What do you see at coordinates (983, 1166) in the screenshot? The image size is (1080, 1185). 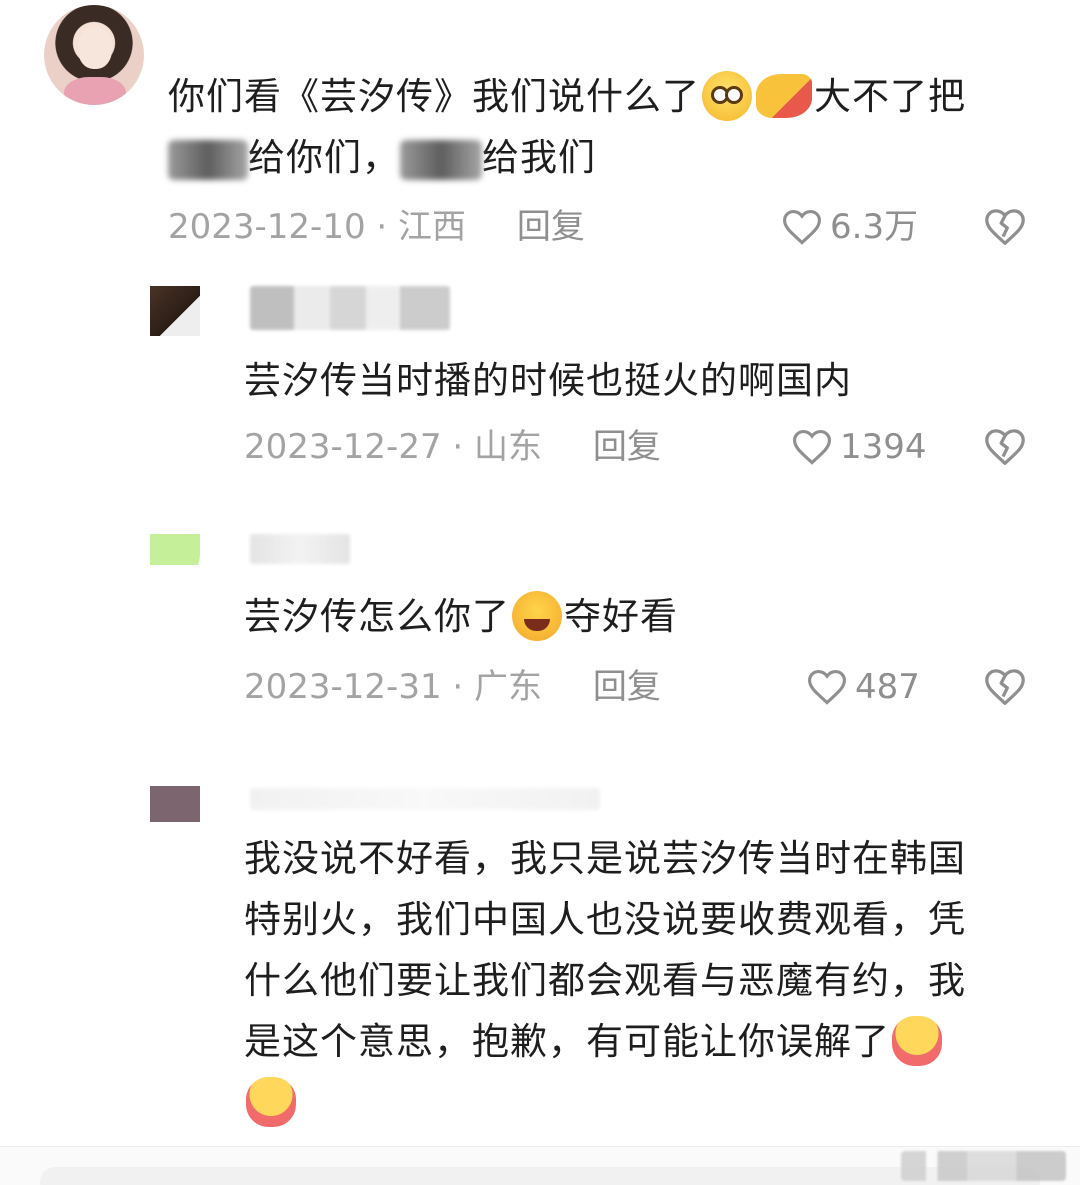 I see `watermark` at bounding box center [983, 1166].